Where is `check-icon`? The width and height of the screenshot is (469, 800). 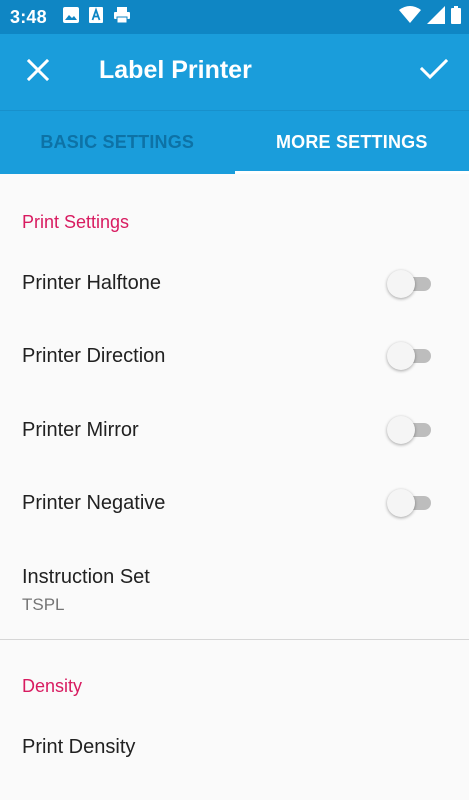 check-icon is located at coordinates (434, 71).